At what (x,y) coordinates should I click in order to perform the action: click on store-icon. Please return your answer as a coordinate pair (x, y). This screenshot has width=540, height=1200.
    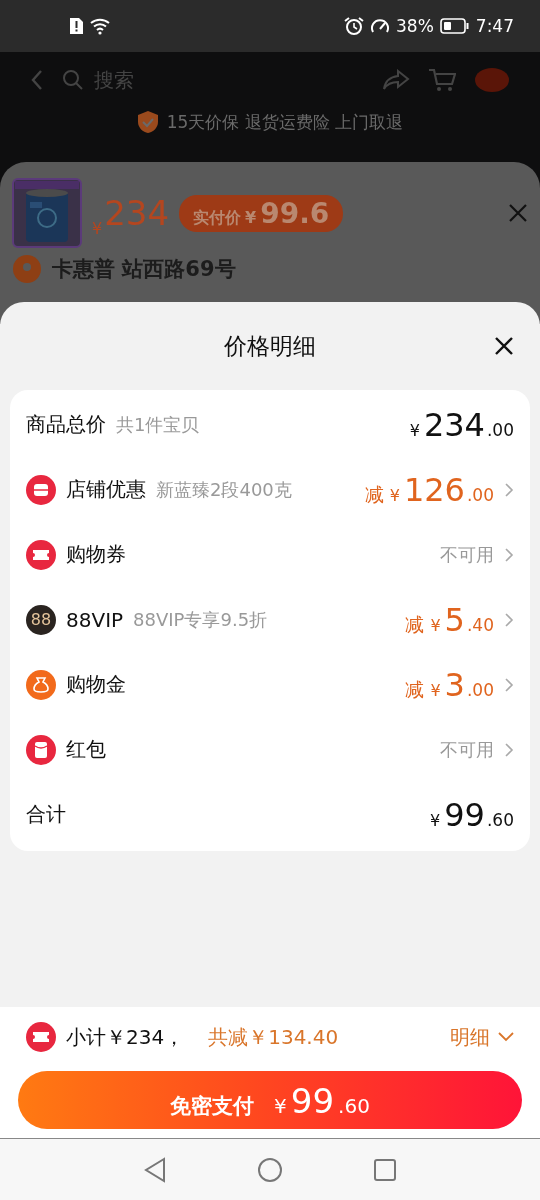
    Looking at the image, I should click on (41, 489).